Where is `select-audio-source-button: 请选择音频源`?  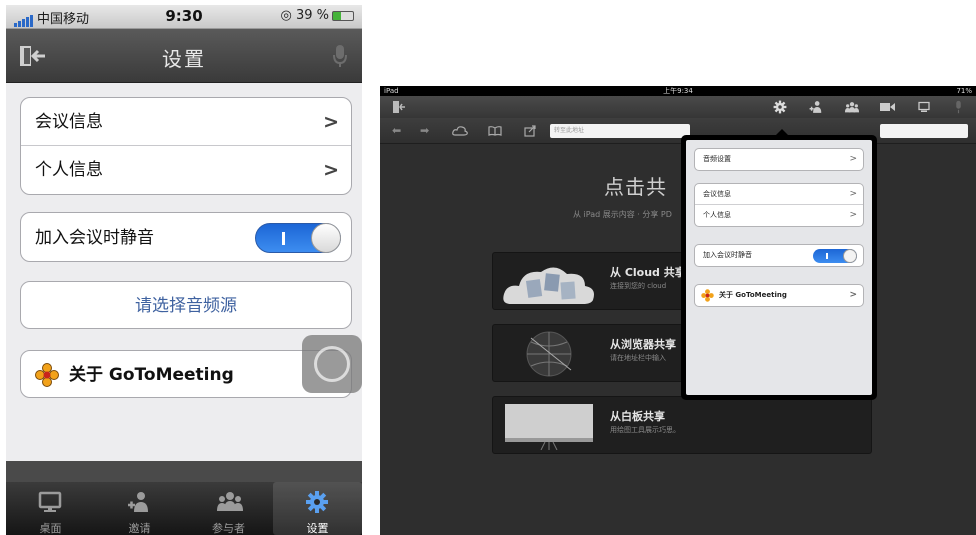 select-audio-source-button: 请选择音频源 is located at coordinates (186, 305).